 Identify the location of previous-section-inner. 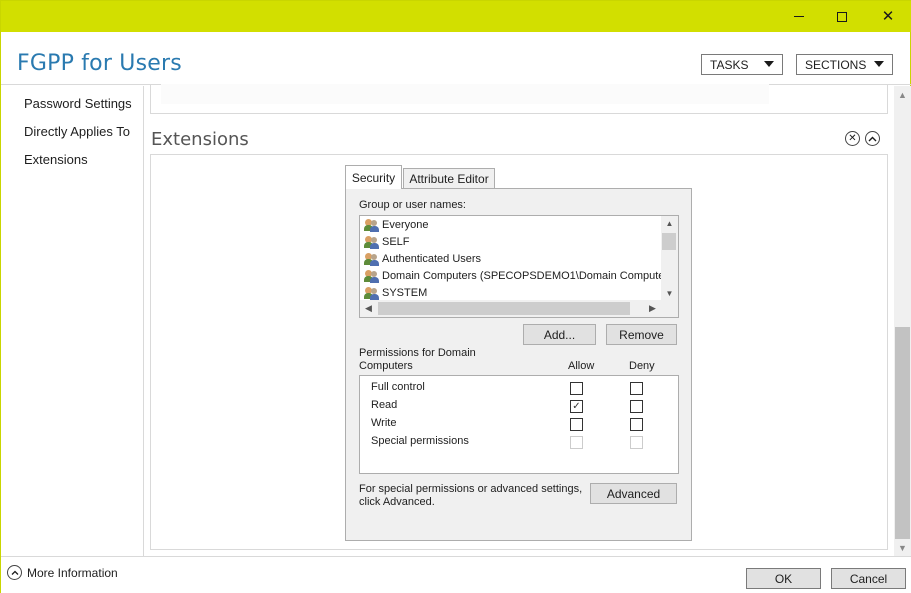
(465, 94).